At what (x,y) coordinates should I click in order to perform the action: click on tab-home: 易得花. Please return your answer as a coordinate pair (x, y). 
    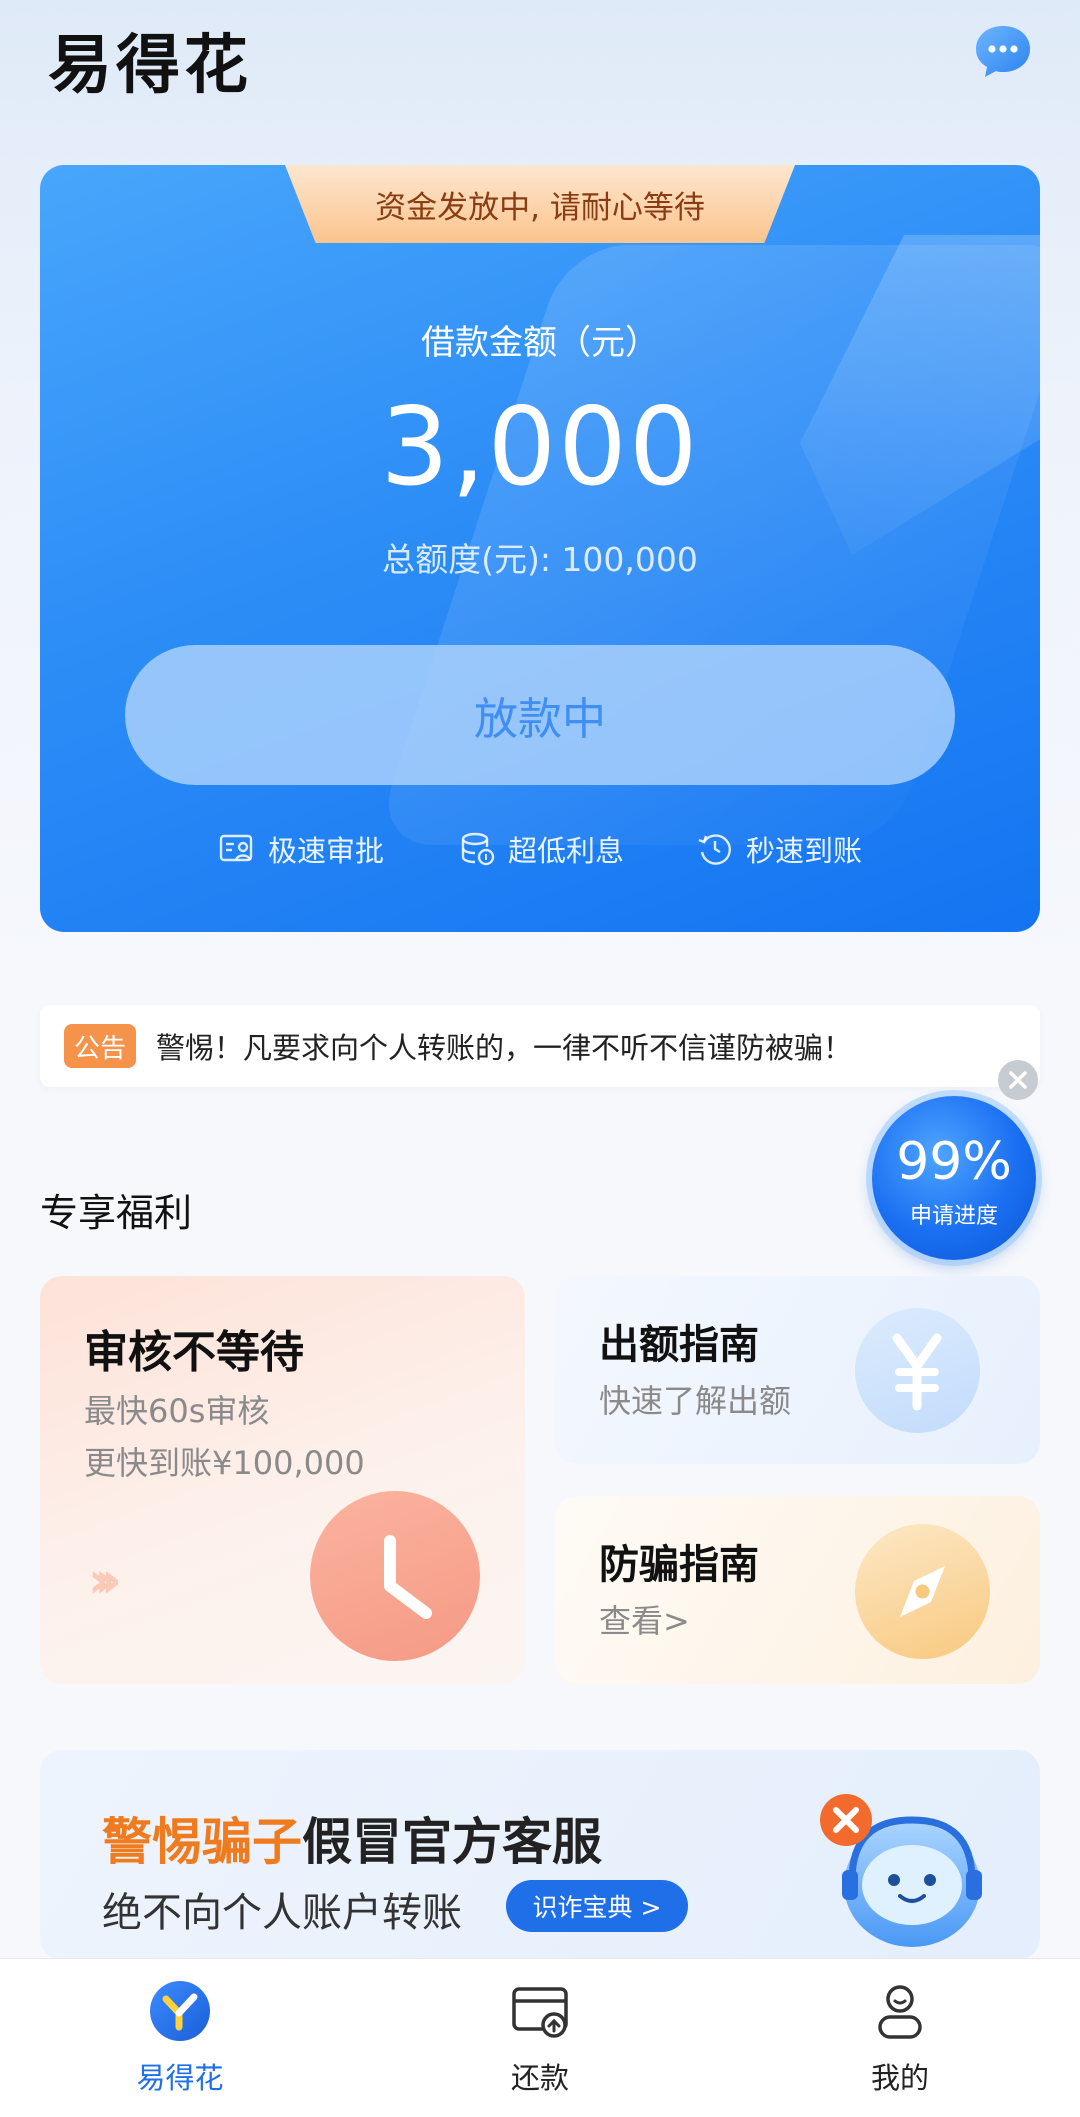
    Looking at the image, I should click on (180, 2038).